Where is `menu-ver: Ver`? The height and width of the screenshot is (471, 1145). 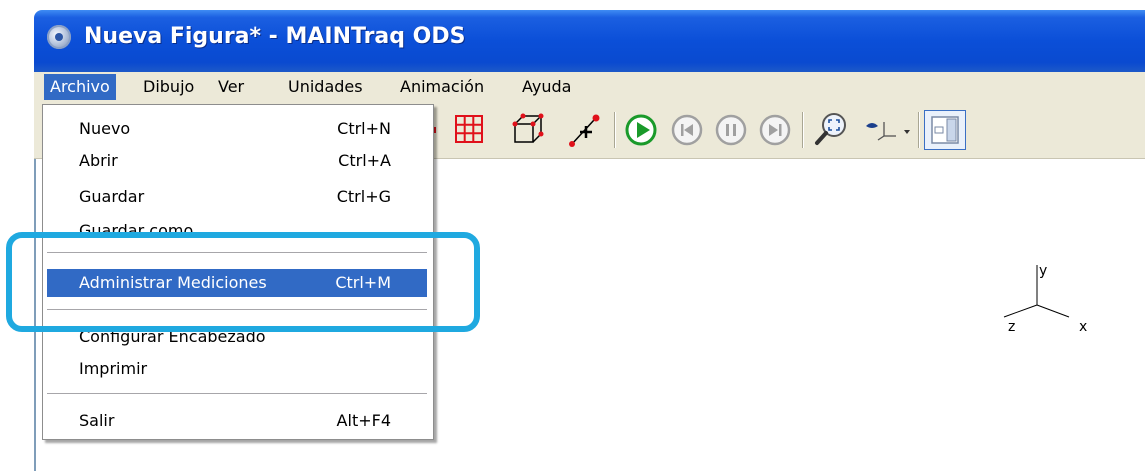 menu-ver: Ver is located at coordinates (231, 87).